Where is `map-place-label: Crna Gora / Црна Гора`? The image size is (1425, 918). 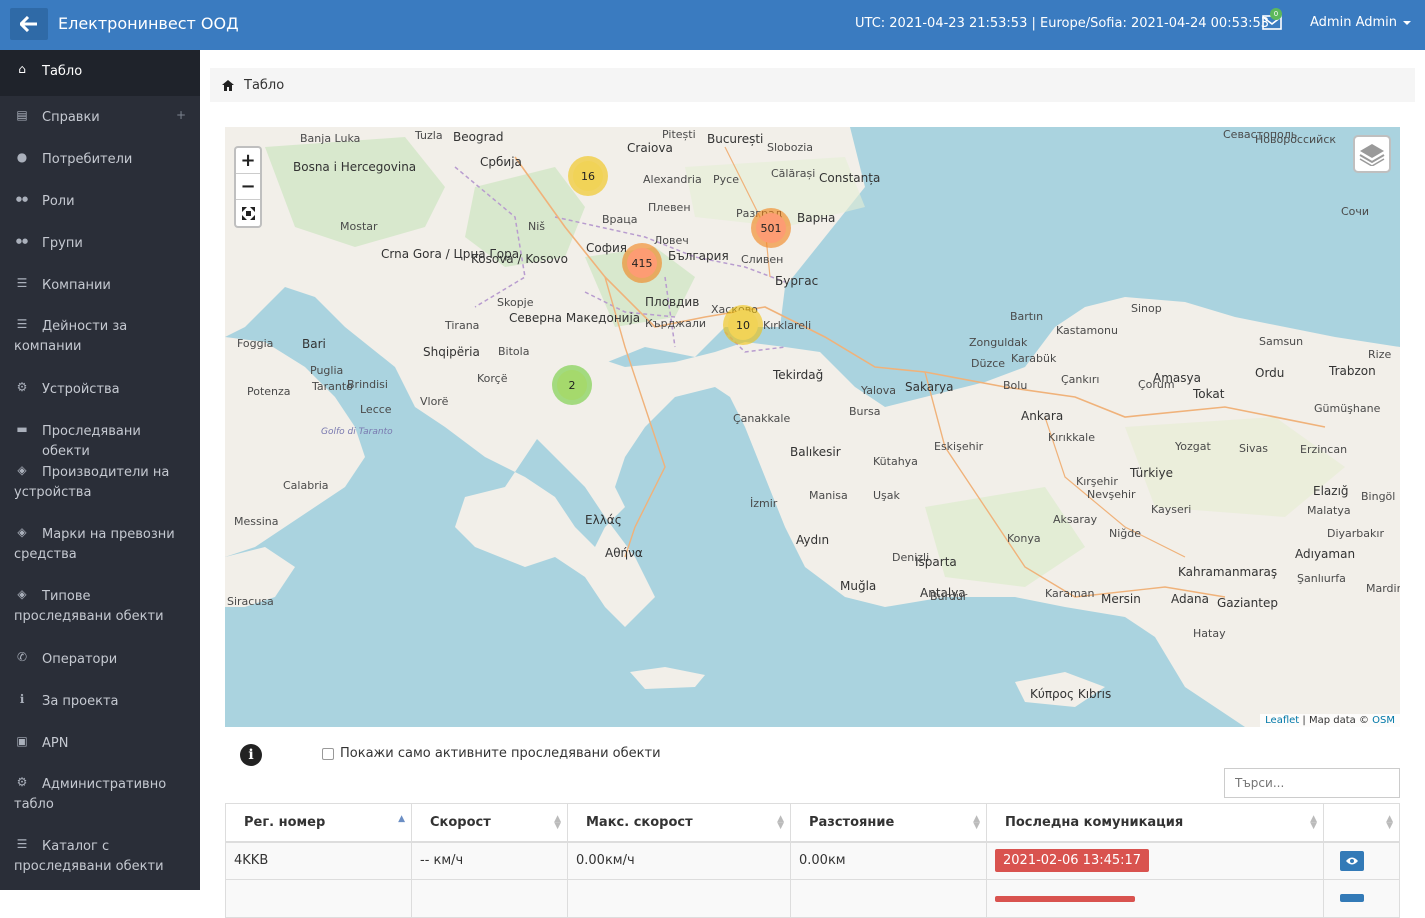 map-place-label: Crna Gora / Црна Гора is located at coordinates (450, 254).